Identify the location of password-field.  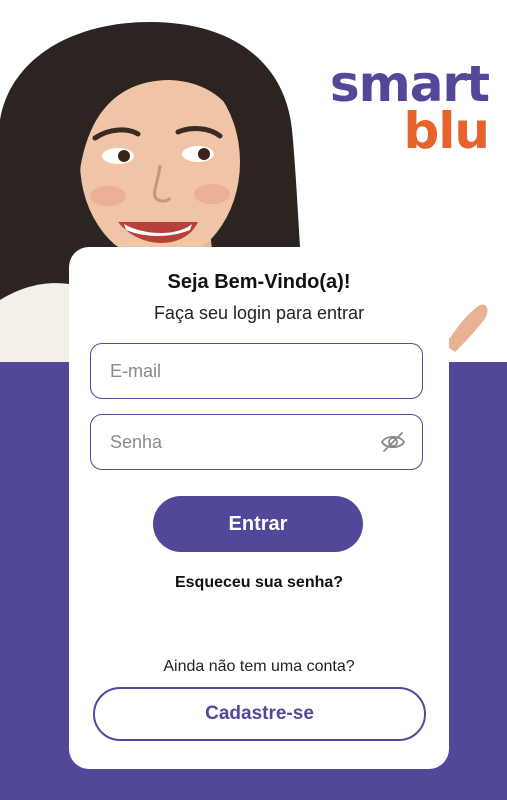
(256, 442).